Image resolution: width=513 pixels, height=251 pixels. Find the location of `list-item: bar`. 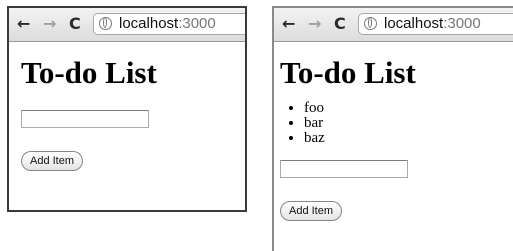

list-item: bar is located at coordinates (408, 123).